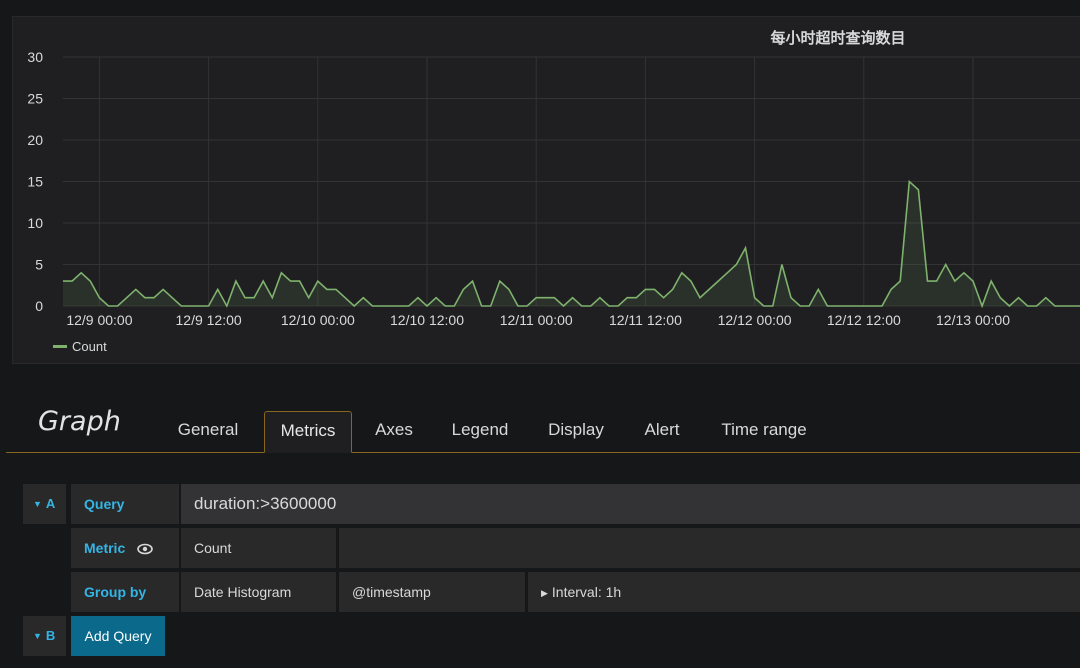  What do you see at coordinates (432, 592) in the screenshot?
I see `group-by-field: @timestamp` at bounding box center [432, 592].